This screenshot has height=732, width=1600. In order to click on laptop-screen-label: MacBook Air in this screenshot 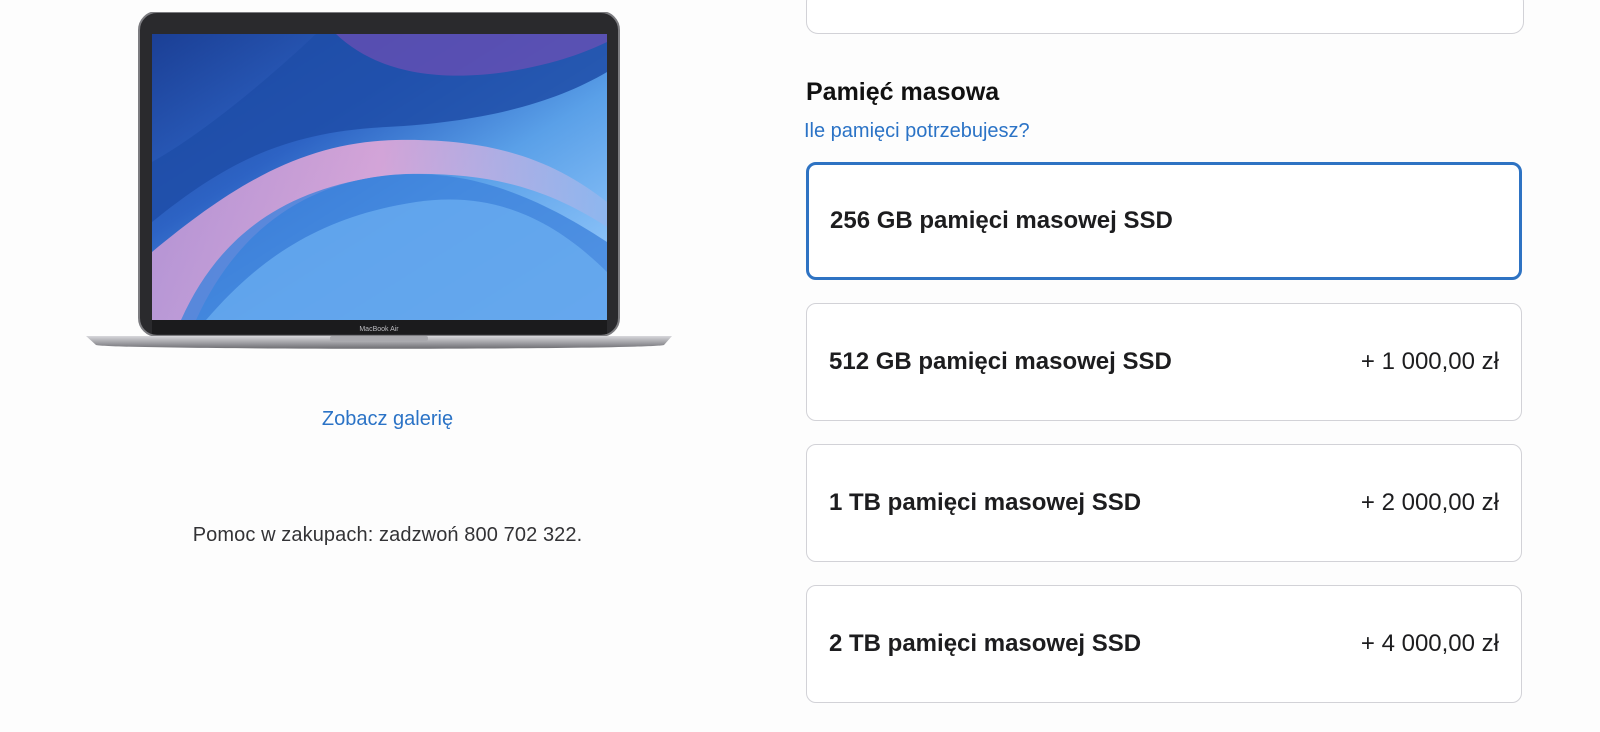, I will do `click(379, 329)`.